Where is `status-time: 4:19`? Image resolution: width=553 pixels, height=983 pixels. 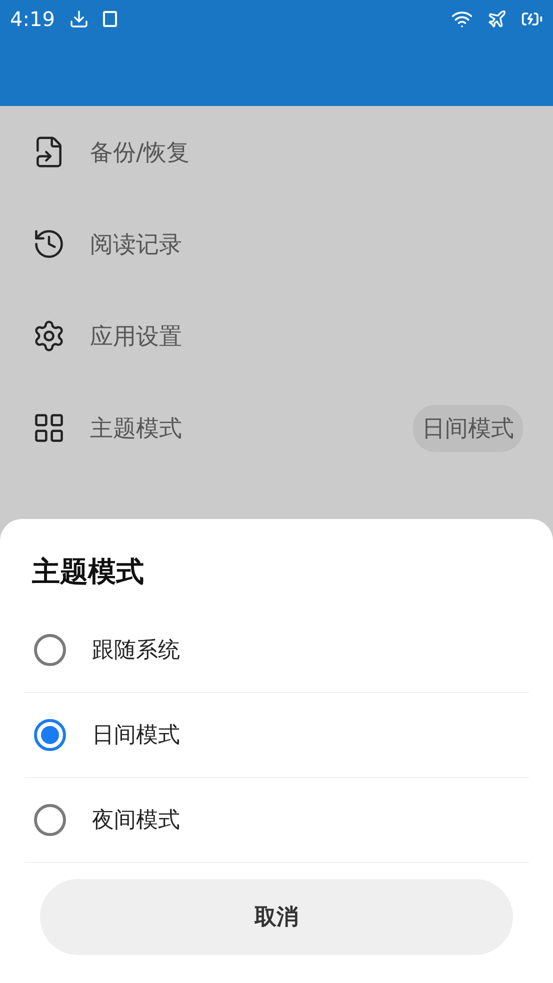 status-time: 4:19 is located at coordinates (32, 19).